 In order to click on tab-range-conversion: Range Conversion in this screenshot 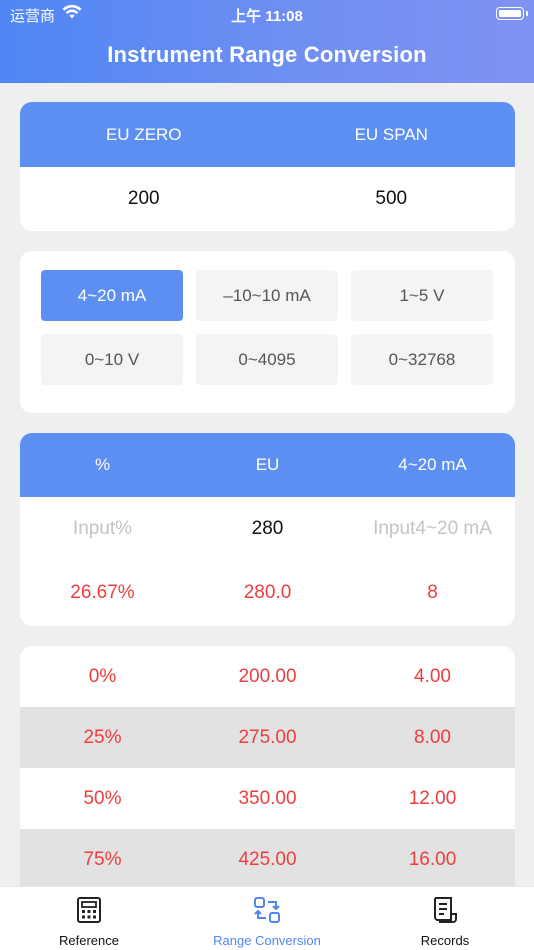, I will do `click(267, 918)`.